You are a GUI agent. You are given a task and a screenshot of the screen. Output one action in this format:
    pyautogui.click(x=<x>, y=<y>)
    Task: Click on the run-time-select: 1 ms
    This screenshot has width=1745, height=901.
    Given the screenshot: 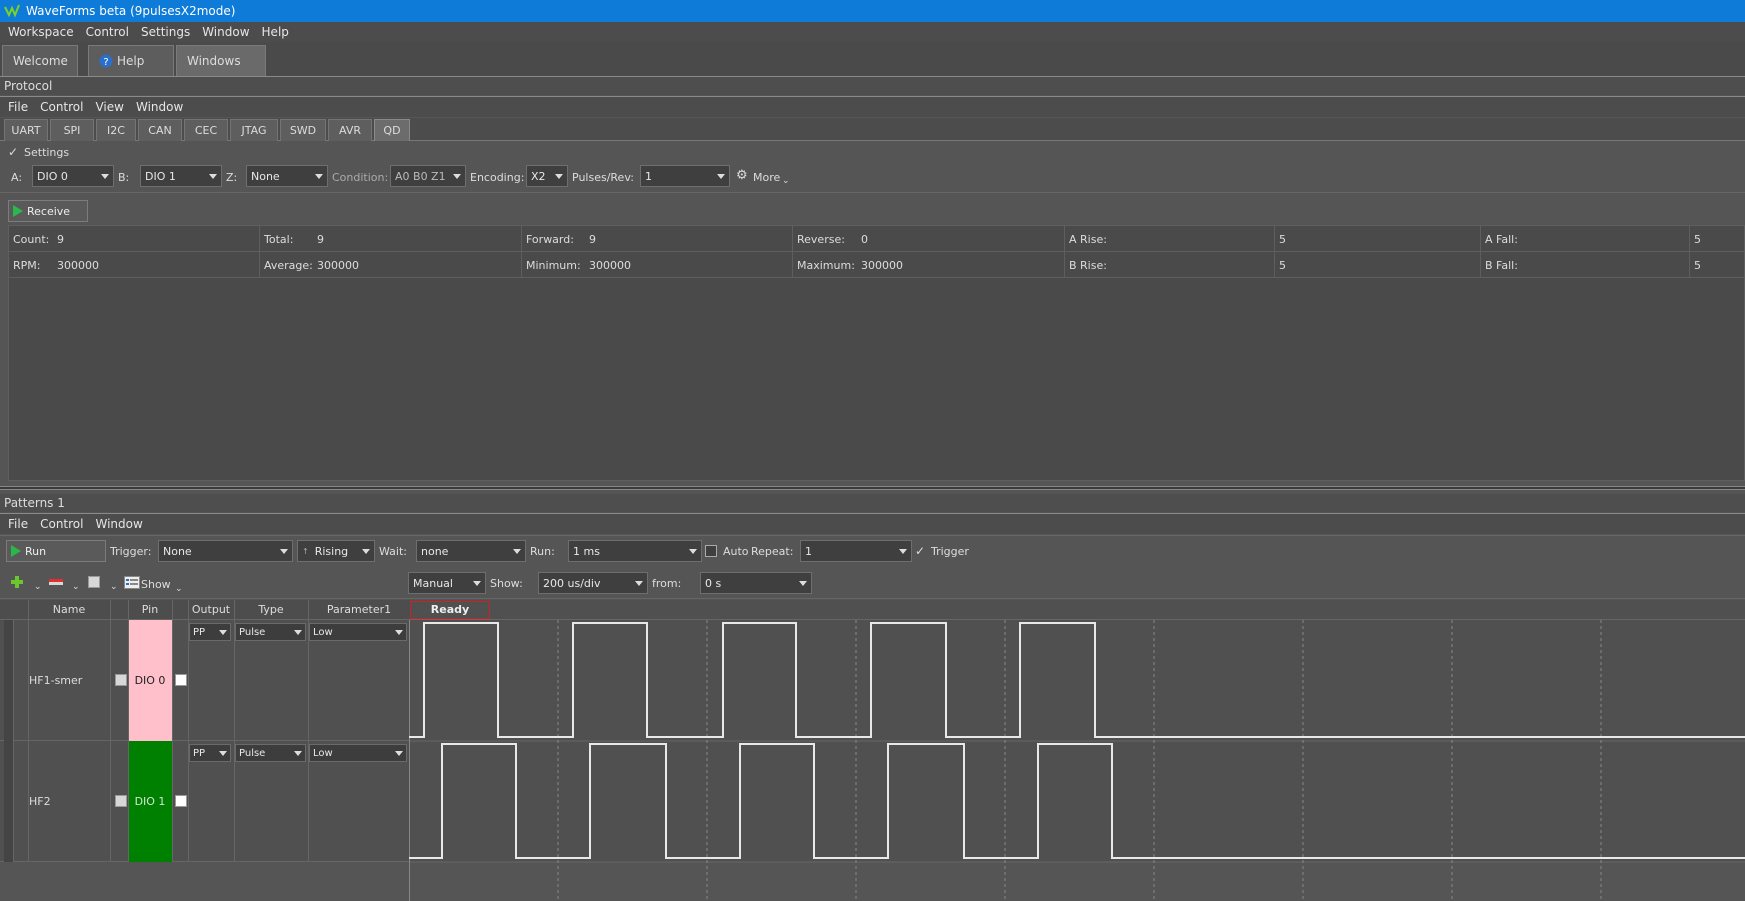 What is the action you would take?
    pyautogui.click(x=635, y=551)
    